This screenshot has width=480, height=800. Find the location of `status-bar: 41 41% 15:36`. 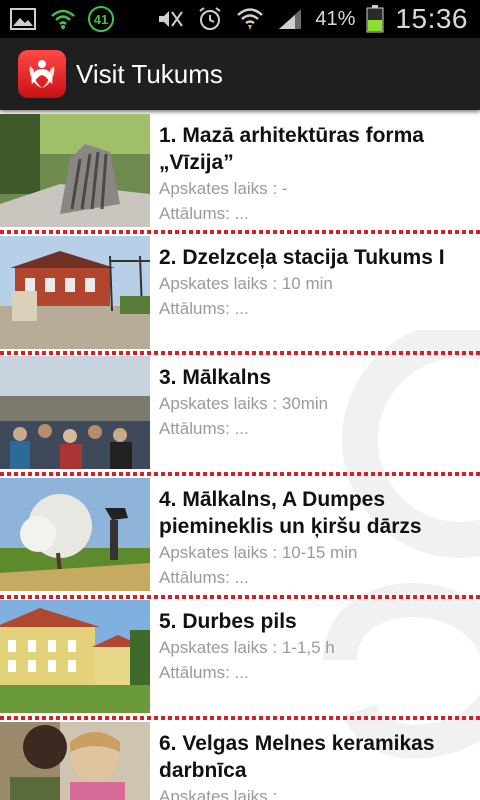

status-bar: 41 41% 15:36 is located at coordinates (240, 19).